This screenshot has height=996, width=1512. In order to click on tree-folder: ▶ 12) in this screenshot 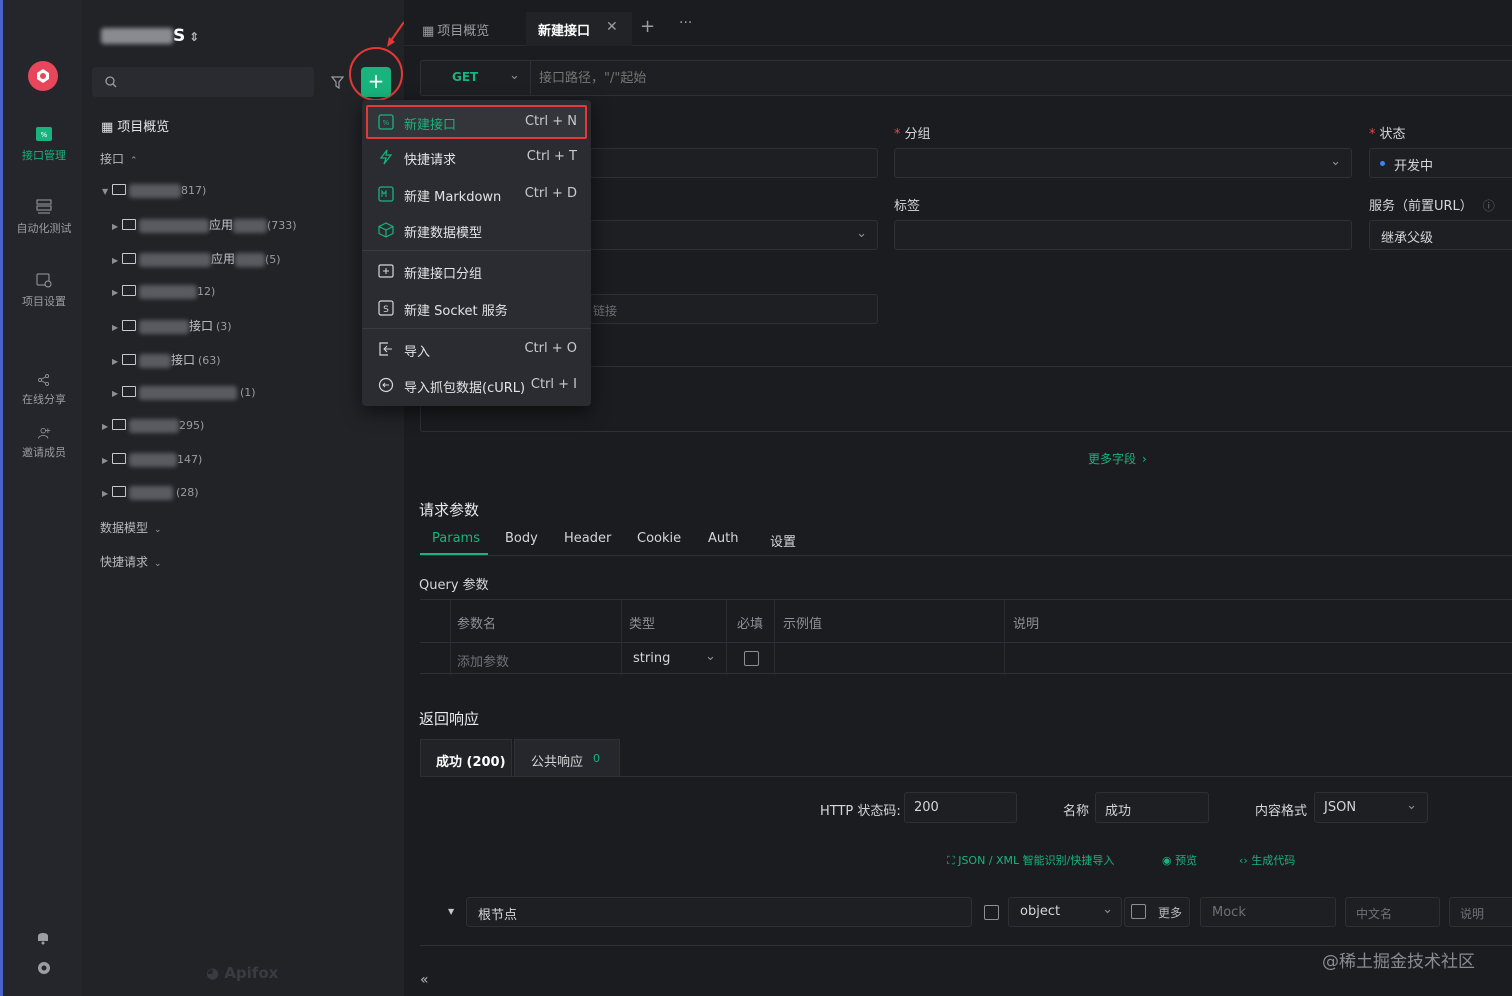, I will do `click(163, 295)`.